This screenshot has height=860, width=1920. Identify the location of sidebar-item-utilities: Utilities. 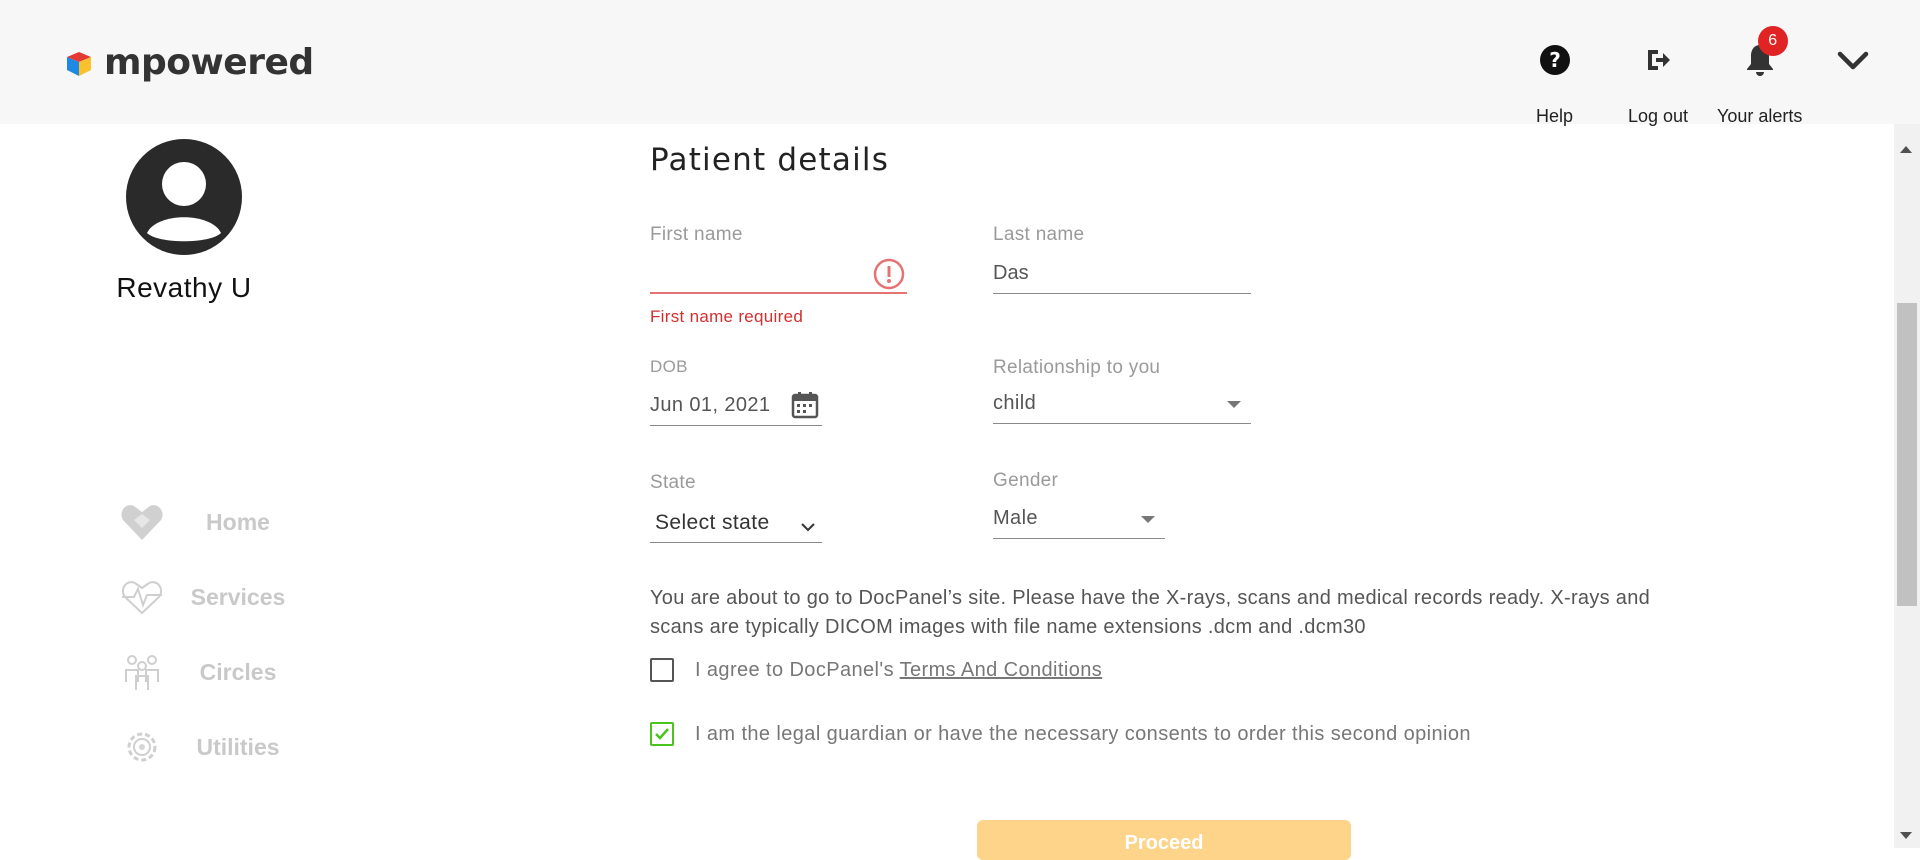
(208, 747).